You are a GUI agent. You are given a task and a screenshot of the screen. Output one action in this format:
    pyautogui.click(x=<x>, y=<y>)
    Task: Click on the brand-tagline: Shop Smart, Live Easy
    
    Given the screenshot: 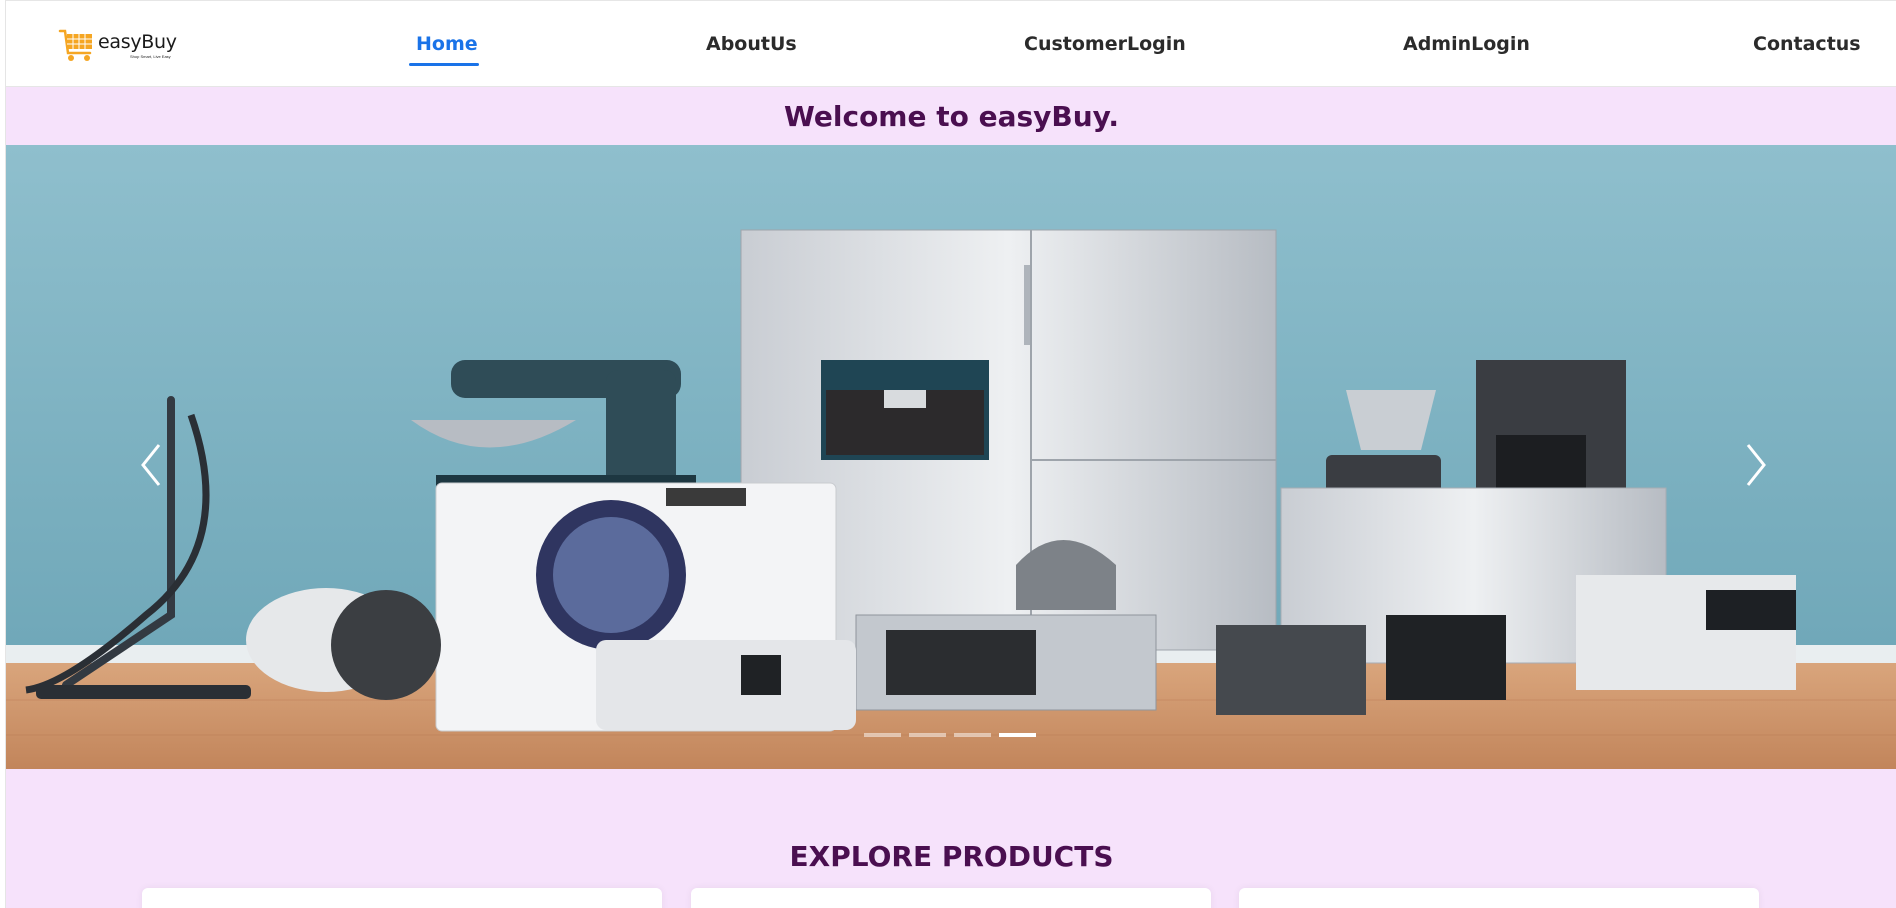 What is the action you would take?
    pyautogui.click(x=150, y=56)
    